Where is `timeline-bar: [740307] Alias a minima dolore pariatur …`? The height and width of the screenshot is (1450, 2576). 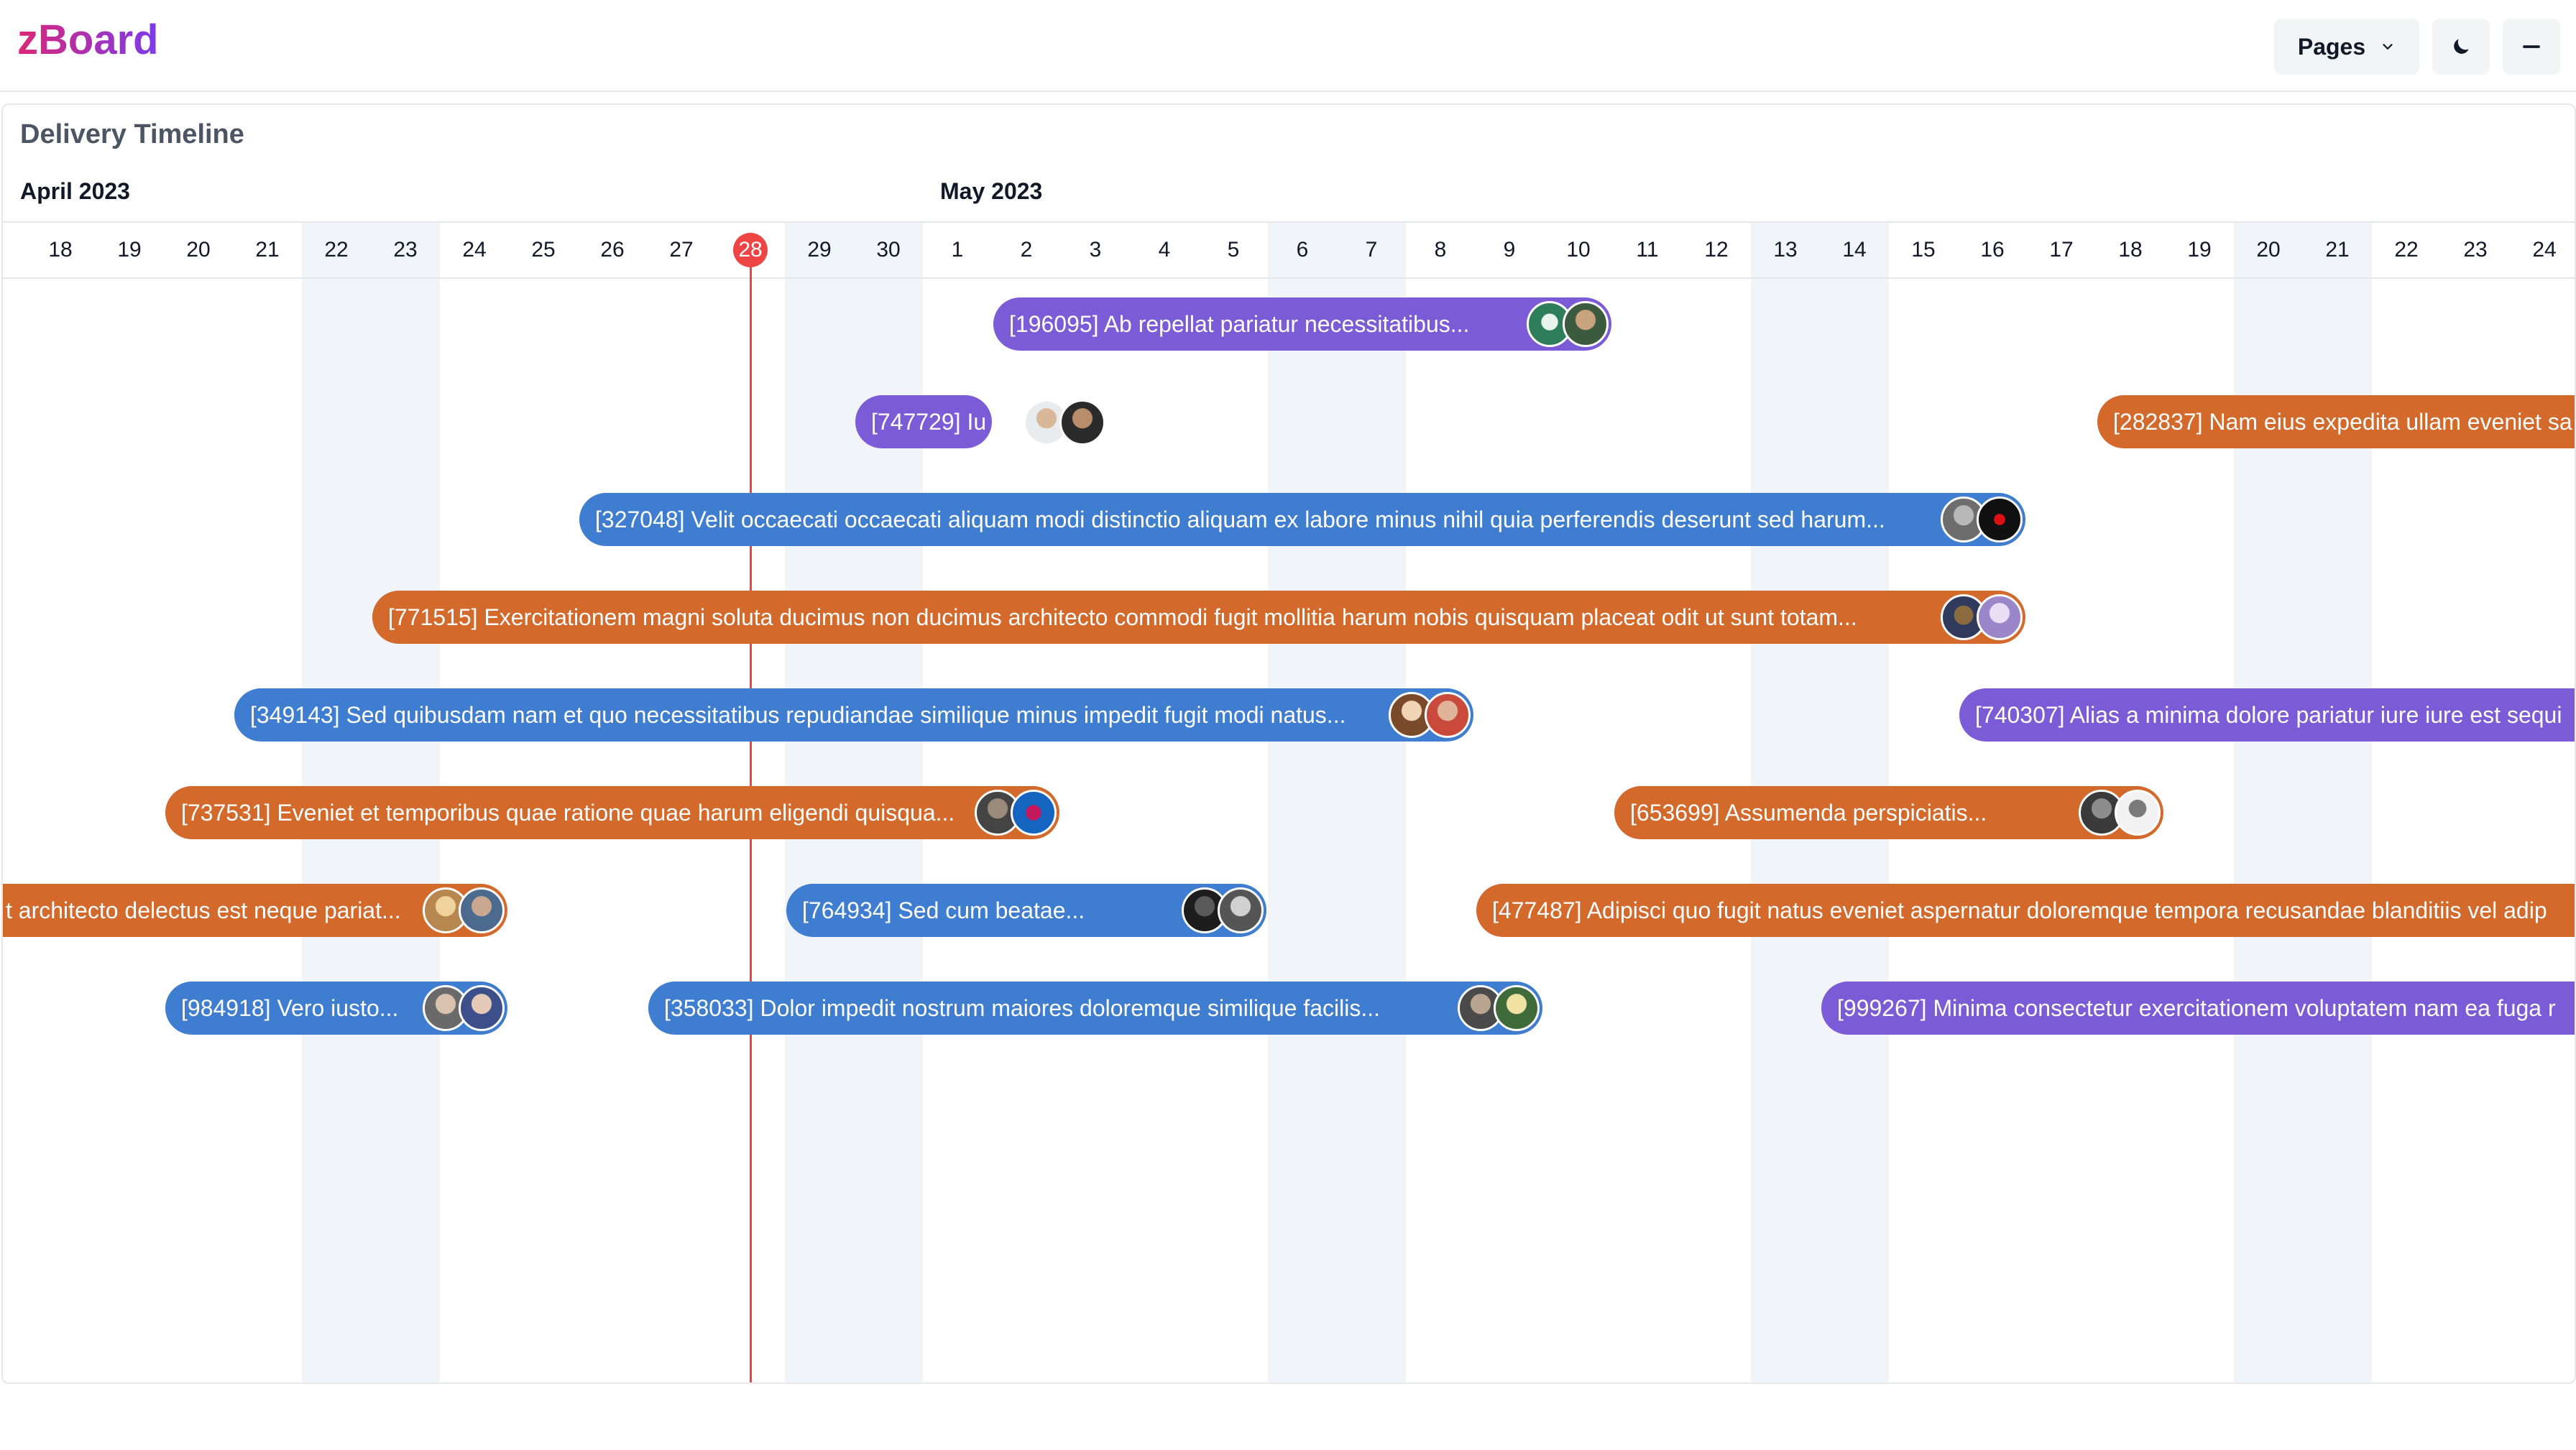
timeline-bar: [740307] Alias a minima dolore pariatur … is located at coordinates (2267, 715).